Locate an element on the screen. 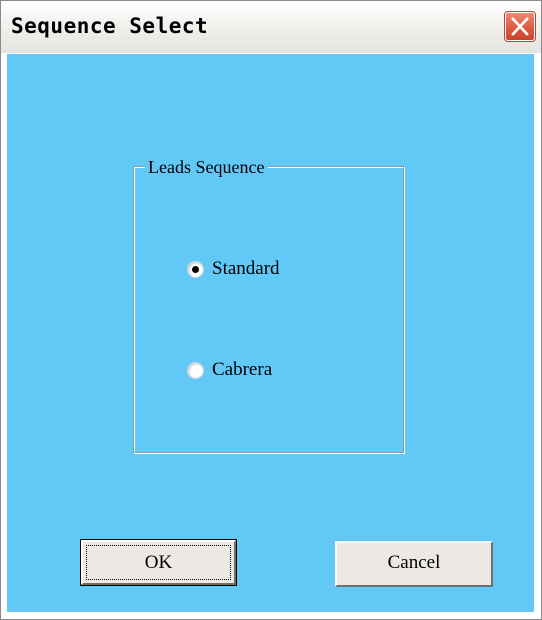  cancel-button: Cancel is located at coordinates (414, 564).